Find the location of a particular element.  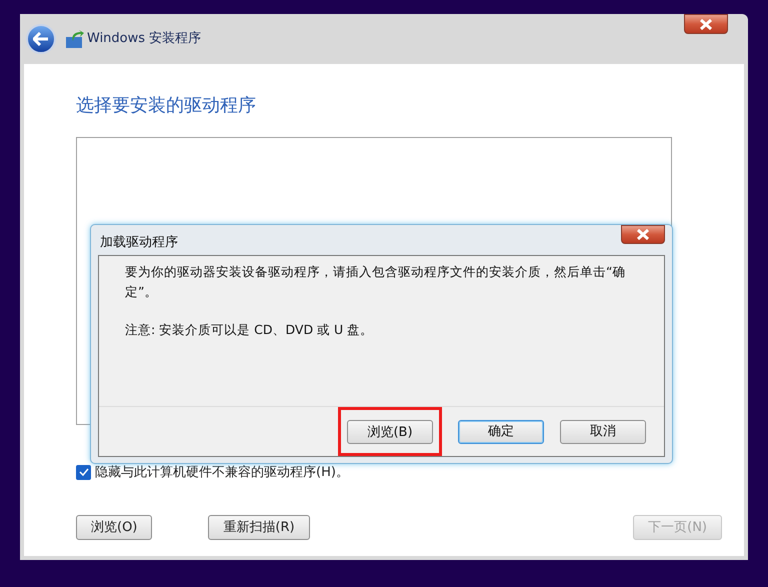

back-arrow-icon is located at coordinates (41, 39).